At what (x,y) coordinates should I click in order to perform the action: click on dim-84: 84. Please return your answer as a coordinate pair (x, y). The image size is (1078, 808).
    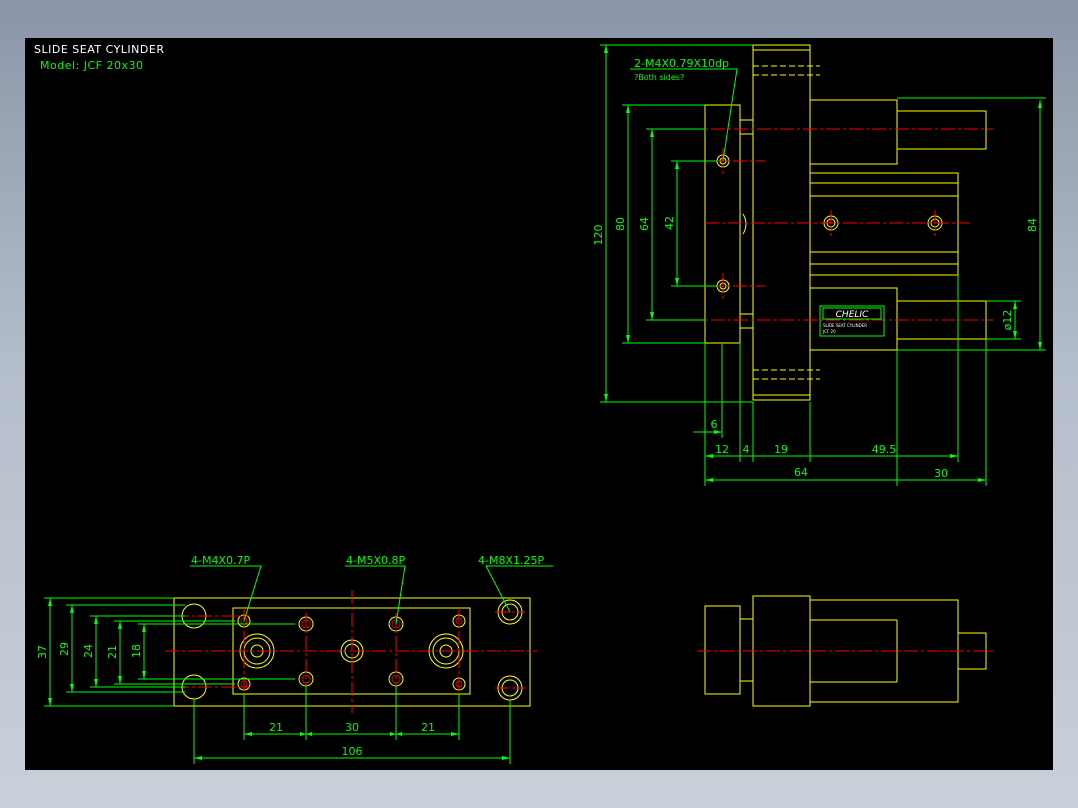
    Looking at the image, I should click on (1032, 225).